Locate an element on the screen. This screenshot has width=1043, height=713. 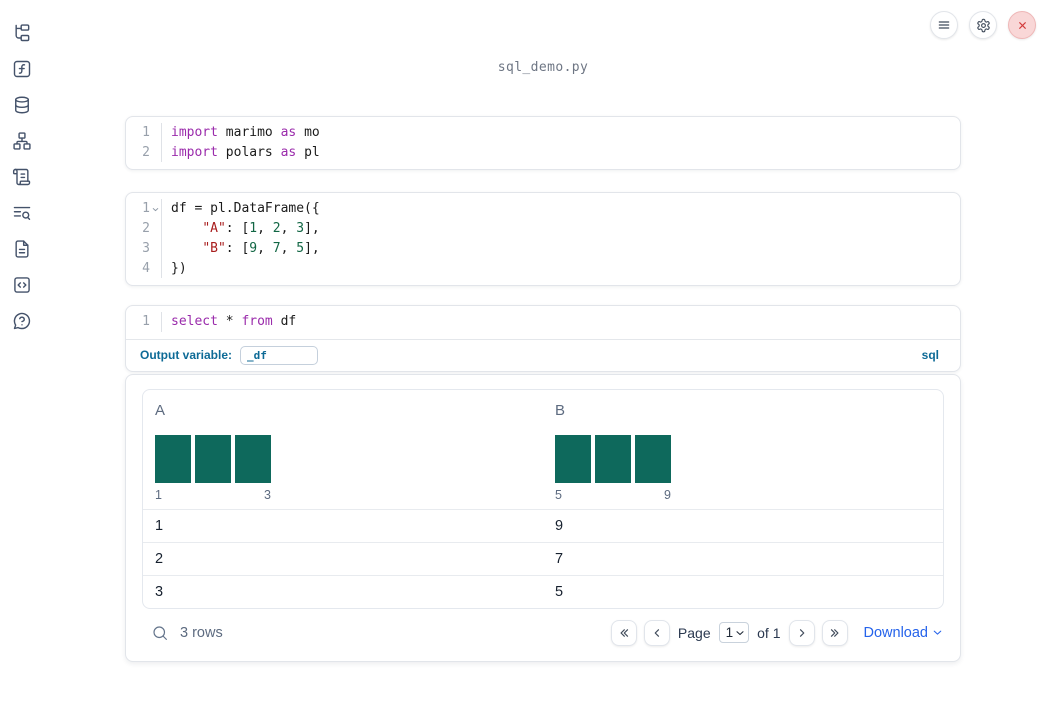
last-page-button is located at coordinates (834, 632).